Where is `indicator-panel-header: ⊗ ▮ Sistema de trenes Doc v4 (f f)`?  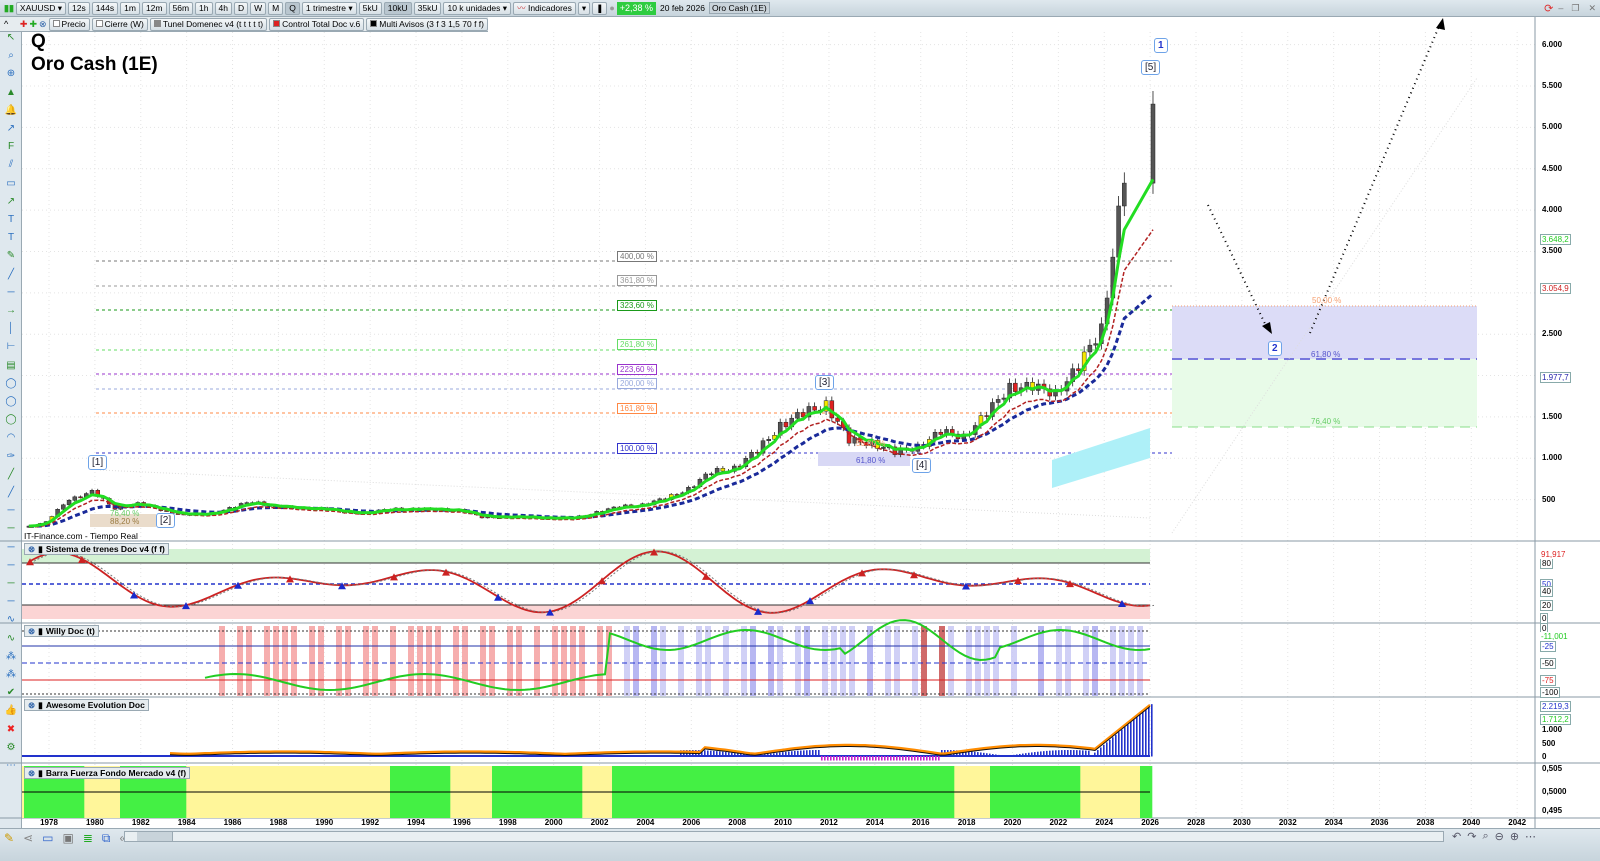
indicator-panel-header: ⊗ ▮ Sistema de trenes Doc v4 (f f) is located at coordinates (96, 549).